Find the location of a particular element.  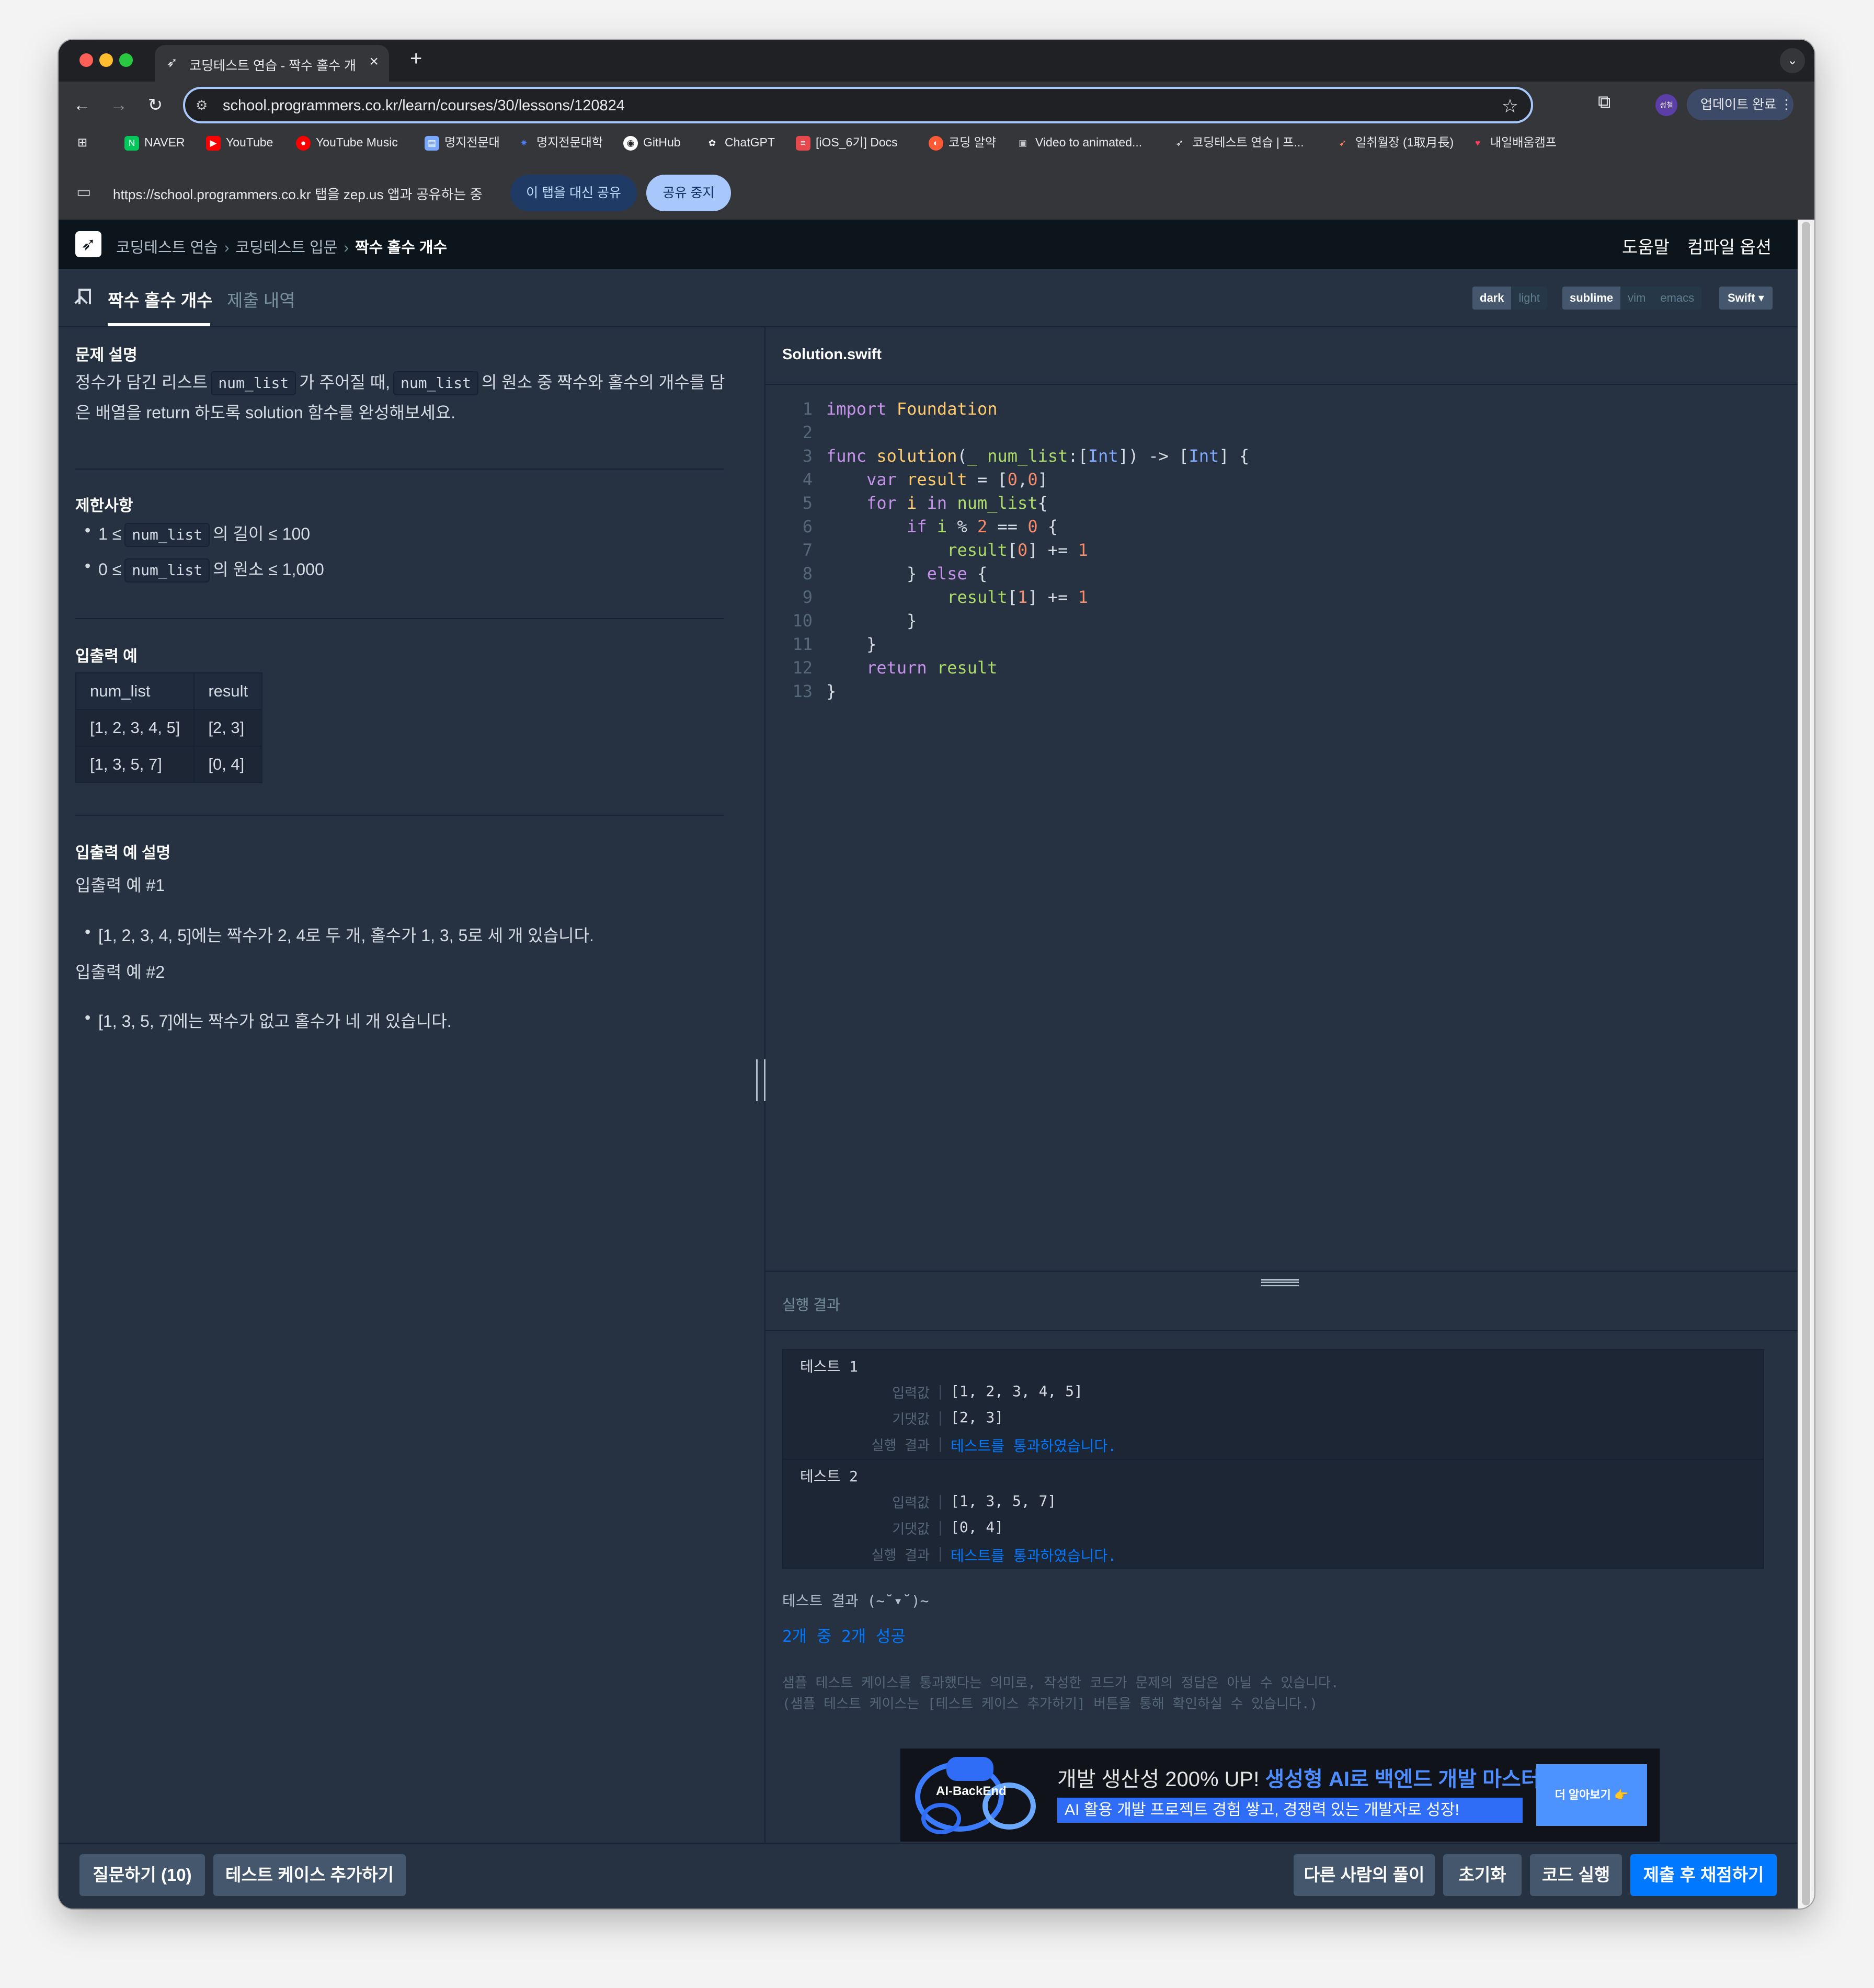

breadcrumb-item: 코딩테스트 입문 is located at coordinates (287, 247).